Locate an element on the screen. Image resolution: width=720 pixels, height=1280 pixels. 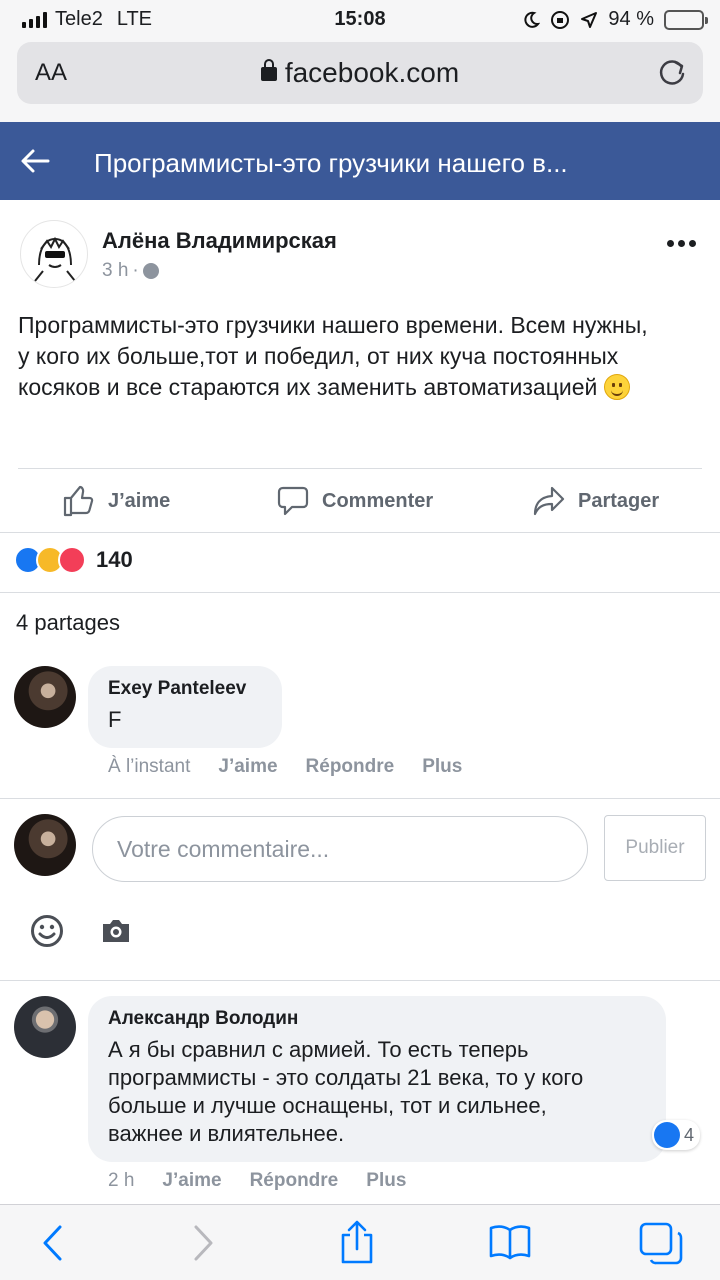
battery-icon is located at coordinates (686, 19).